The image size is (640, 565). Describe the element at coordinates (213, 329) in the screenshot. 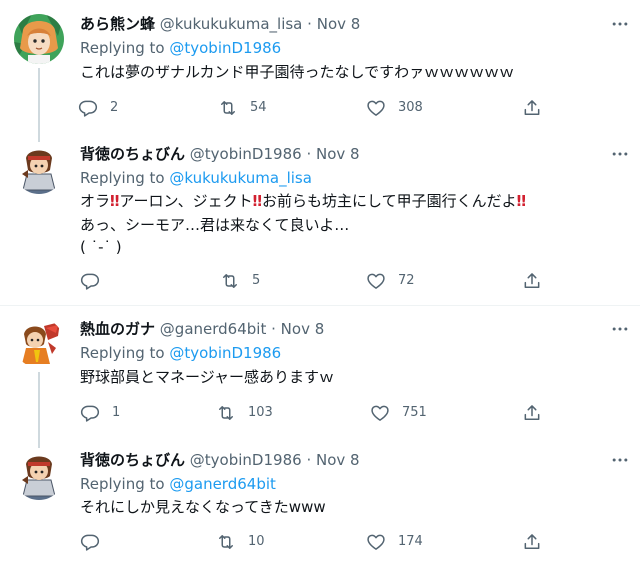

I see `user-handle: @ganerd64bit` at that location.